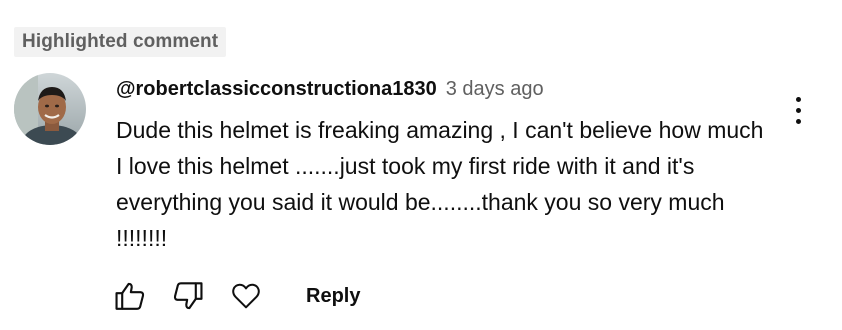 This screenshot has height=330, width=842. I want to click on thumbs-down-icon, so click(188, 296).